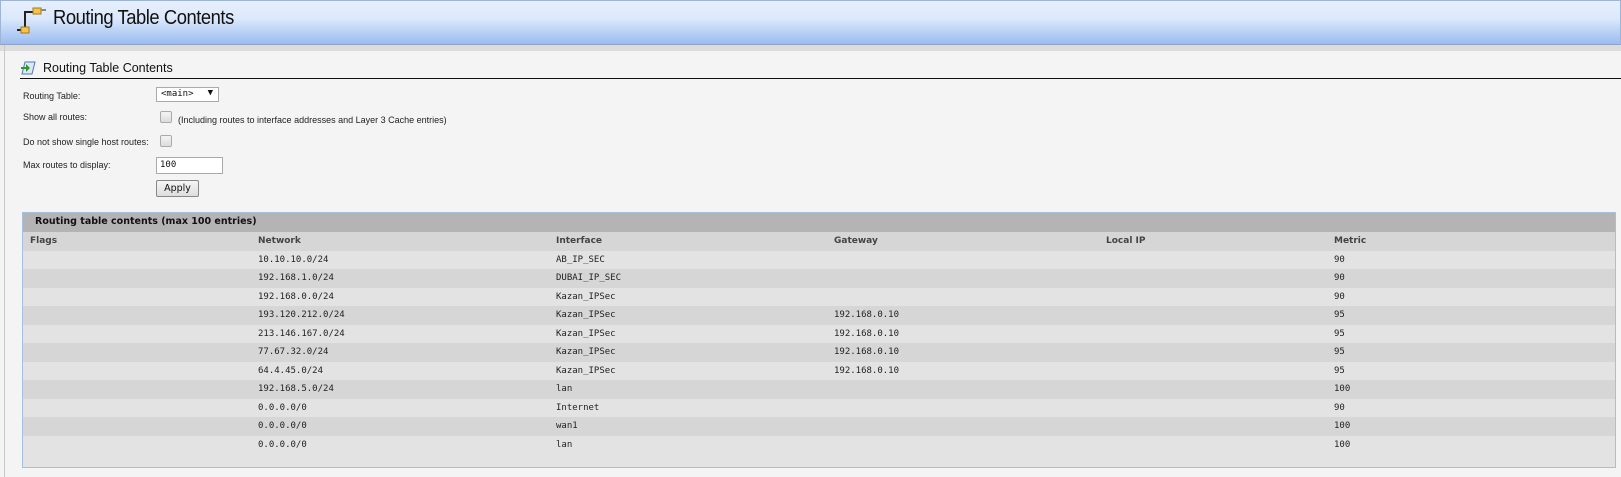  I want to click on table-row: 77.67.32.0/24 Kazan_IPSec 192.168.0.10 95, so click(819, 352).